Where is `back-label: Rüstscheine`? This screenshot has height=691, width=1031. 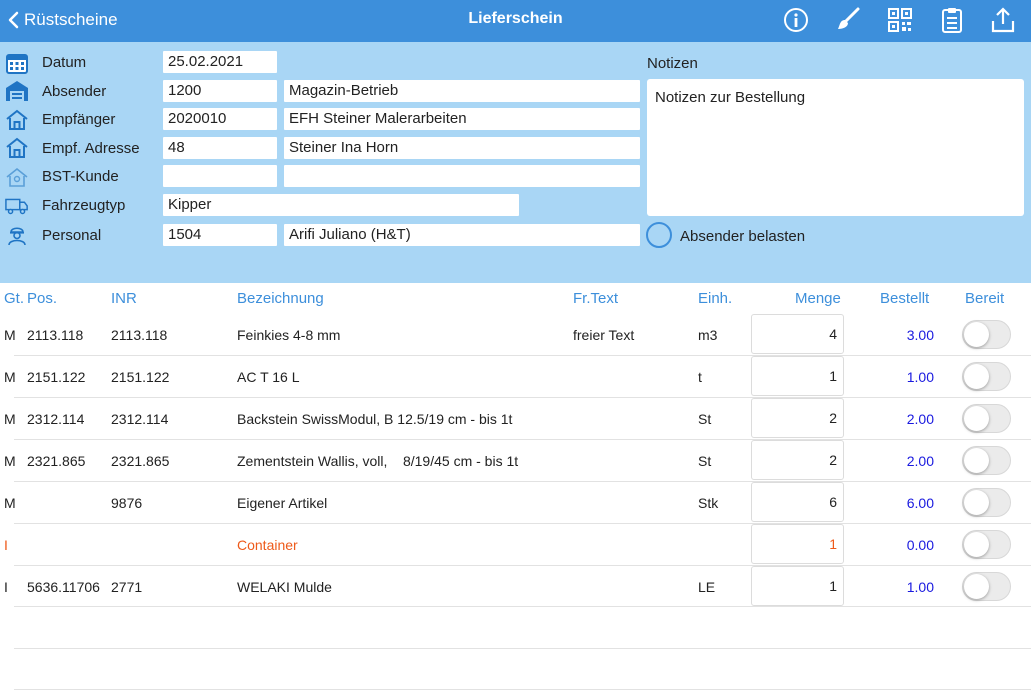
back-label: Rüstscheine is located at coordinates (71, 19).